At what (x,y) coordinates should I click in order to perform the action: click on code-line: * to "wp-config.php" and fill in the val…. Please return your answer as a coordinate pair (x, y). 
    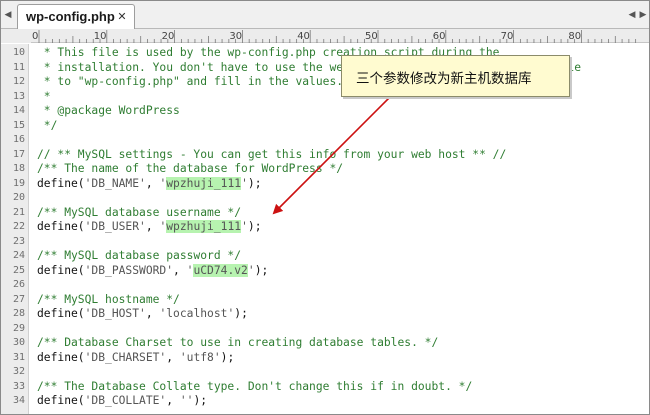
    Looking at the image, I should click on (190, 82).